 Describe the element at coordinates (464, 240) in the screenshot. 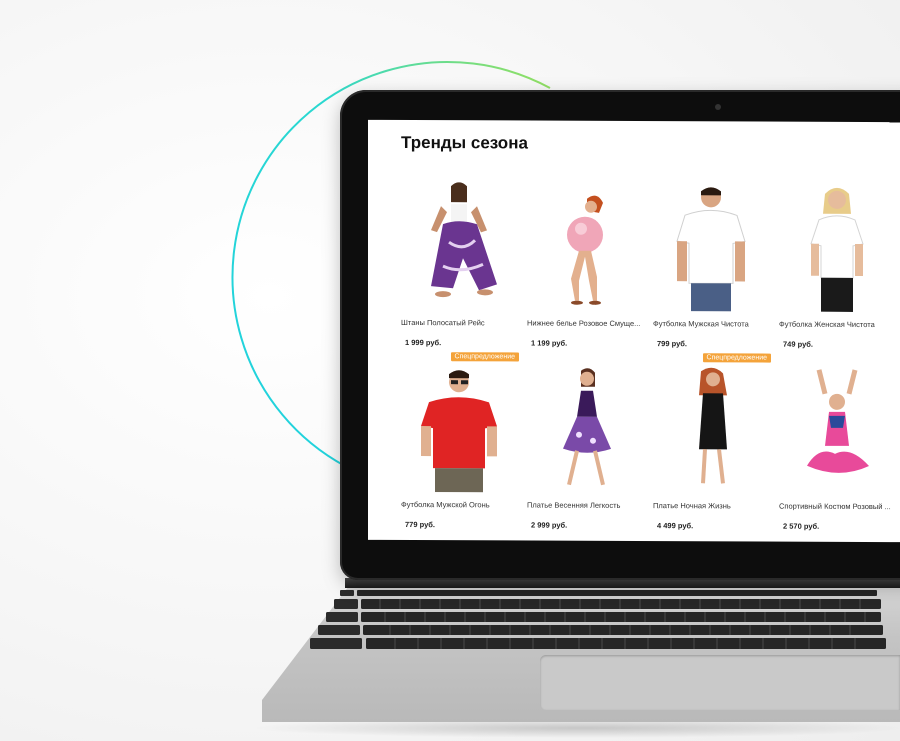

I see `woman-purple-pants-icon` at that location.